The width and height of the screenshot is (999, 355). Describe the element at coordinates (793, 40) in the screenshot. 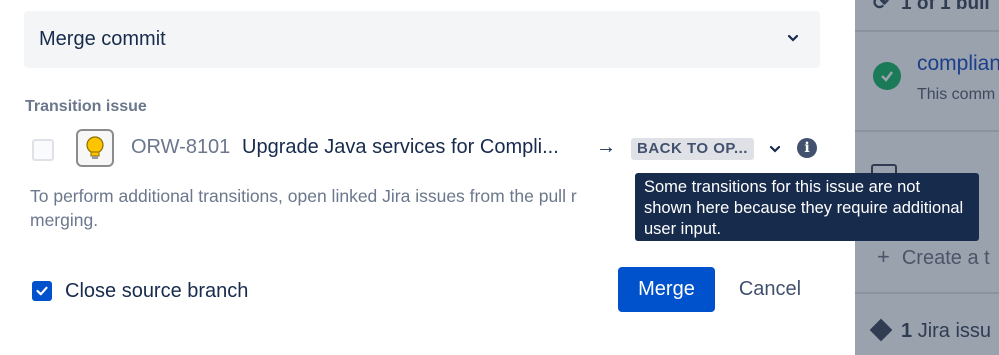

I see `chevron-down-icon` at that location.